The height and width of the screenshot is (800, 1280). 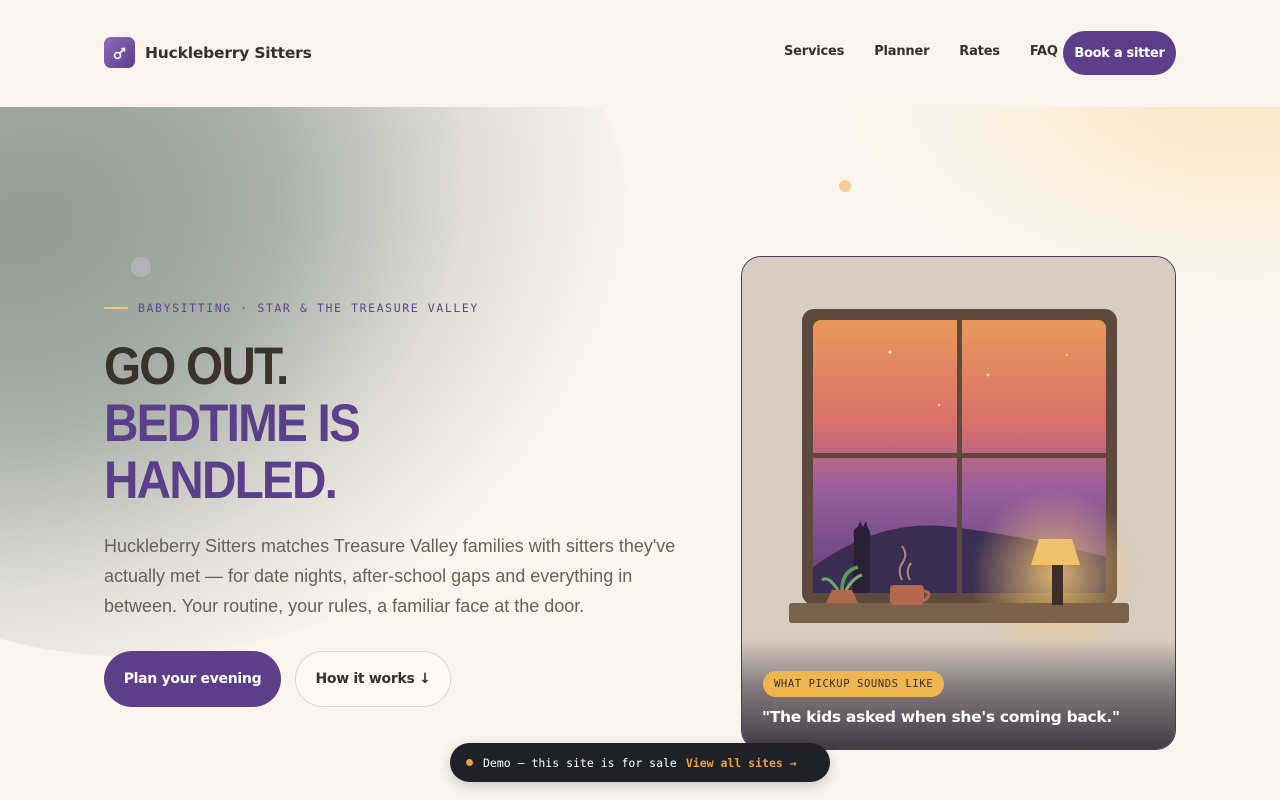 I want to click on nav-faq: FAQ, so click(x=1044, y=51).